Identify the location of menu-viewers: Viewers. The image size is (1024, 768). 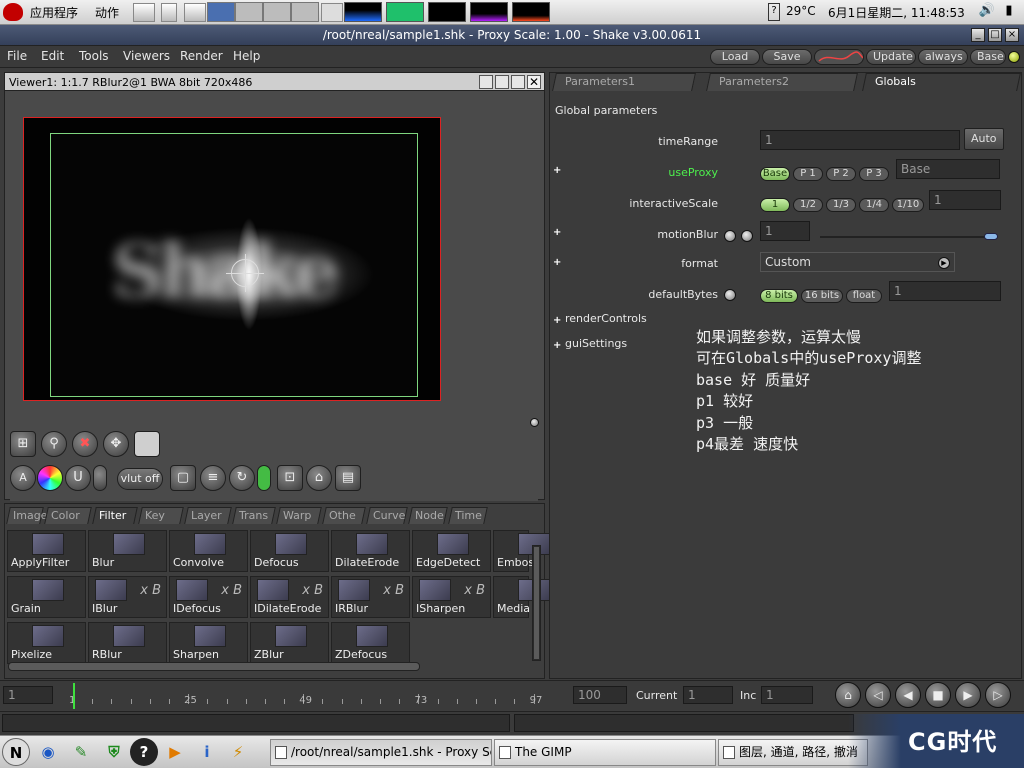
(146, 56).